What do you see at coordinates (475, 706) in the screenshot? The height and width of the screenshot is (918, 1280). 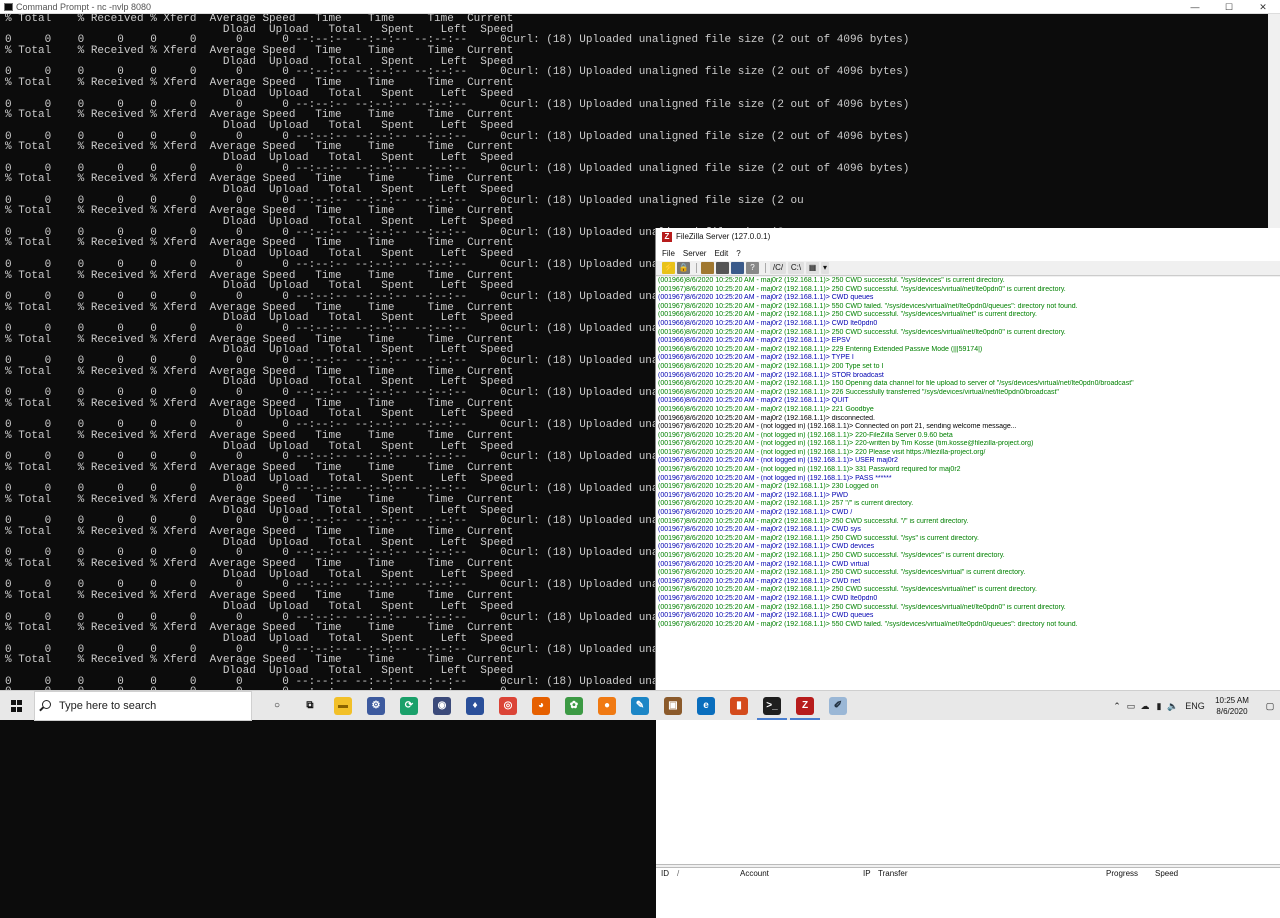 I see `app-icon: ♦` at bounding box center [475, 706].